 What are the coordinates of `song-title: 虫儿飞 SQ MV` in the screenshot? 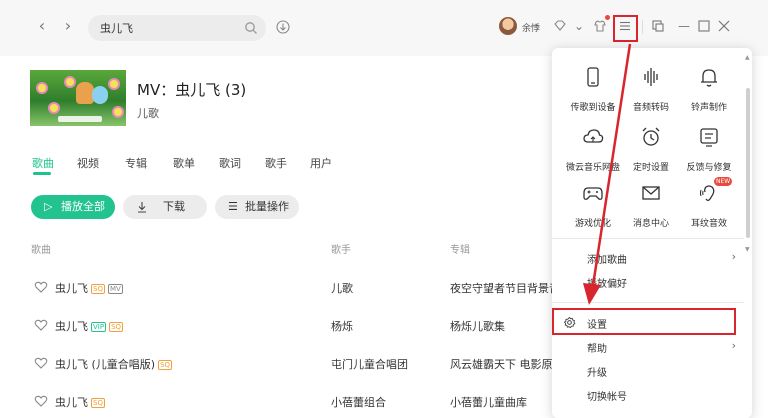 It's located at (89, 288).